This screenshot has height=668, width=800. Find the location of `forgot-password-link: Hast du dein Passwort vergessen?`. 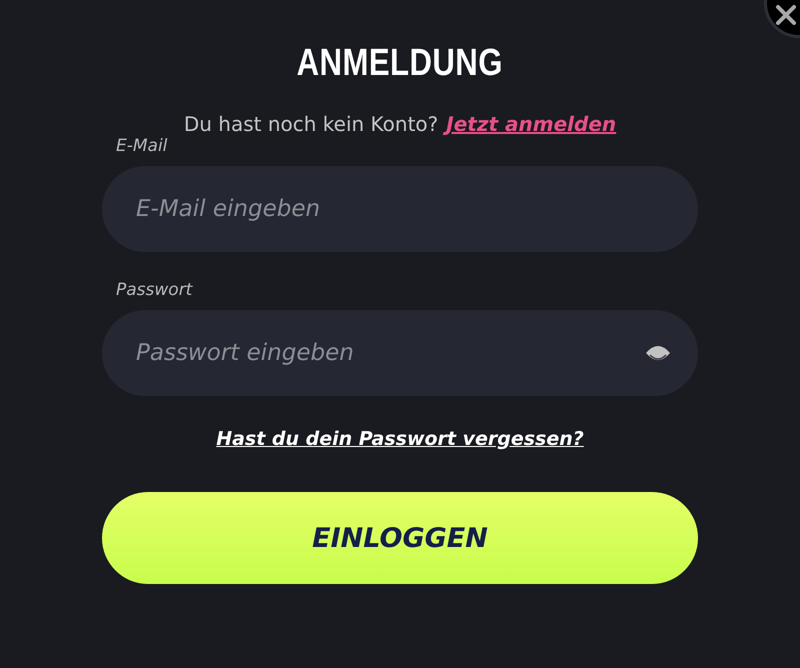

forgot-password-link: Hast du dein Passwort vergessen? is located at coordinates (400, 439).